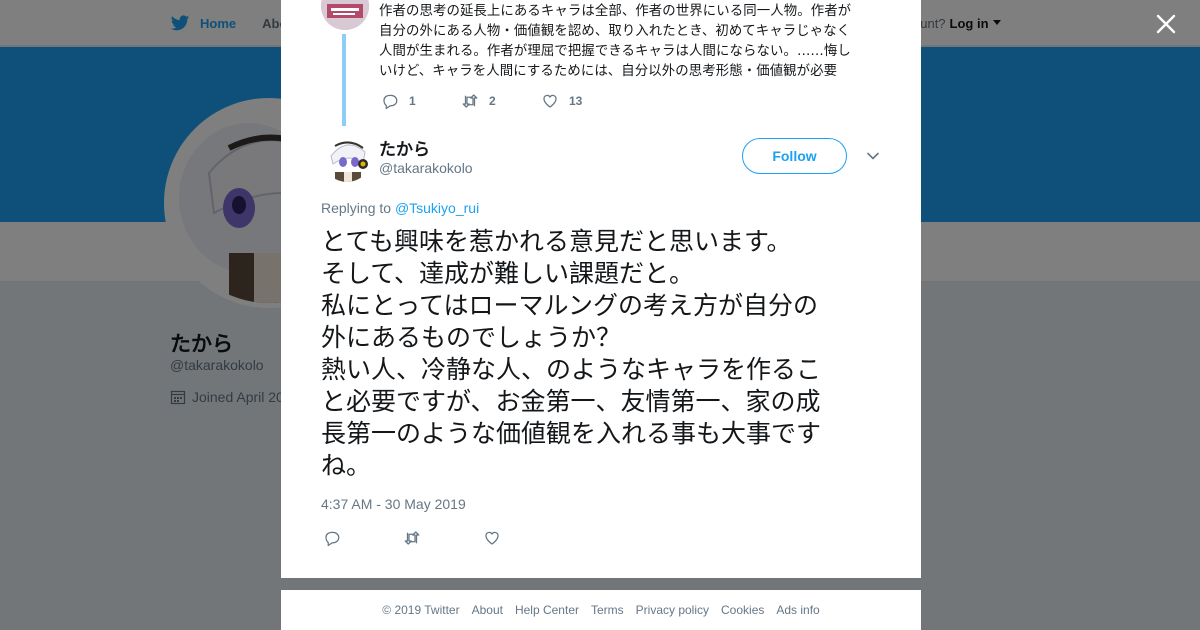 Image resolution: width=1200 pixels, height=630 pixels. What do you see at coordinates (421, 101) in the screenshot?
I see `previous-reply-button: 1` at bounding box center [421, 101].